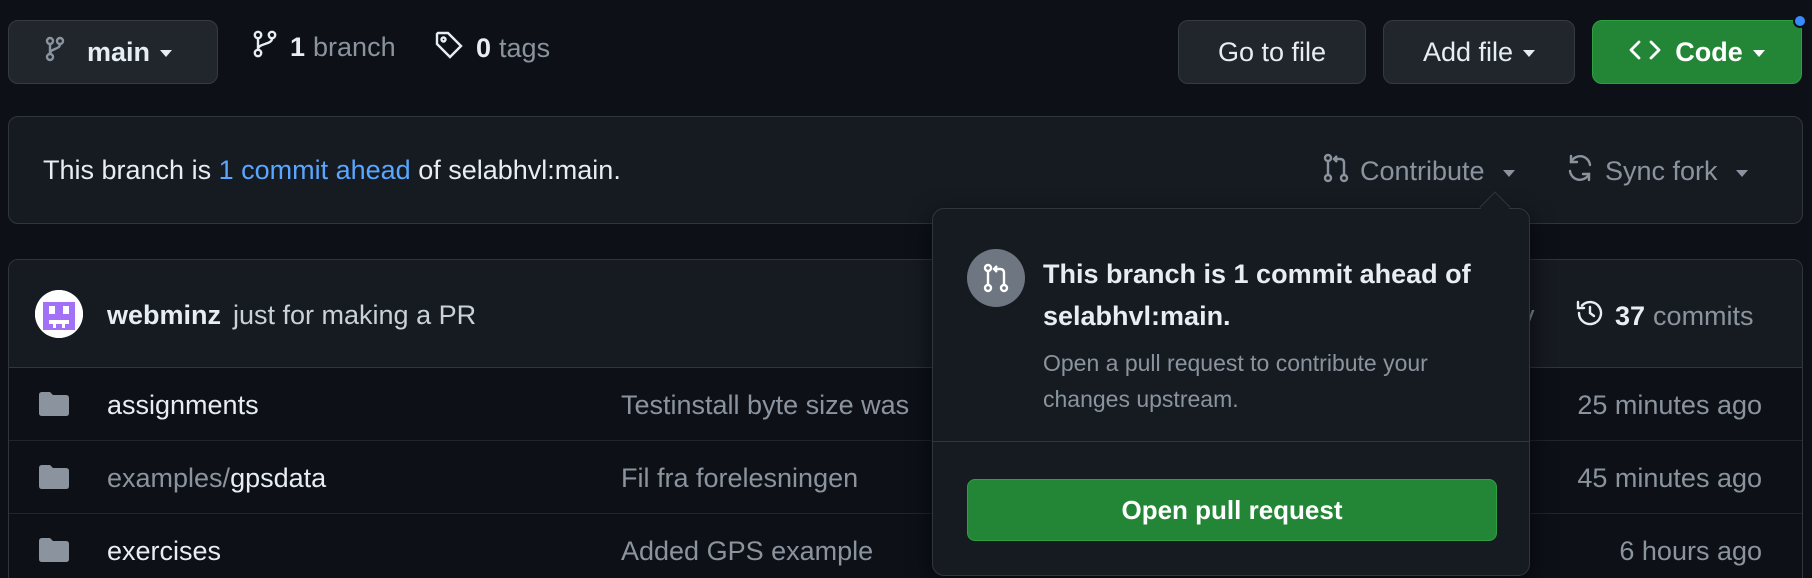 The image size is (1812, 578). Describe the element at coordinates (525, 48) in the screenshot. I see `tag-word: tags` at that location.